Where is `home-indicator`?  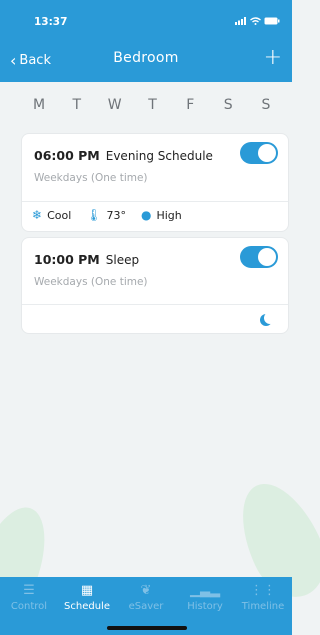 home-indicator is located at coordinates (147, 628).